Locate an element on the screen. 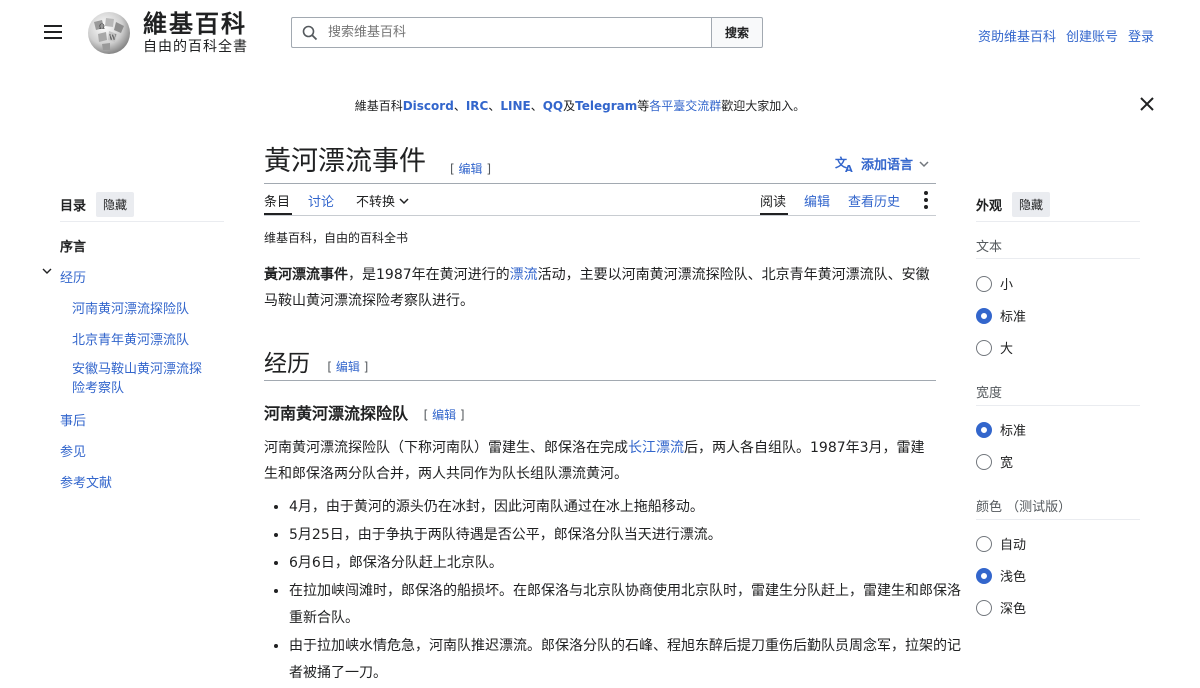 The image size is (1200, 688). site-subtitle: 维基百科，自由的百科全书 is located at coordinates (336, 238).